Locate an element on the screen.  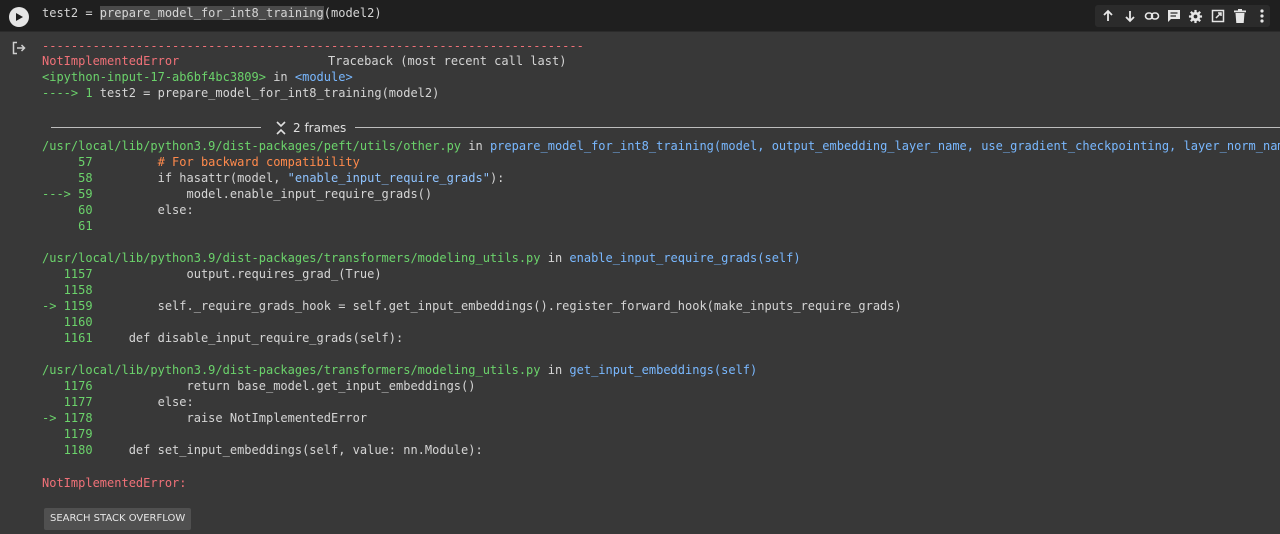
more-actions-button is located at coordinates (1261, 16).